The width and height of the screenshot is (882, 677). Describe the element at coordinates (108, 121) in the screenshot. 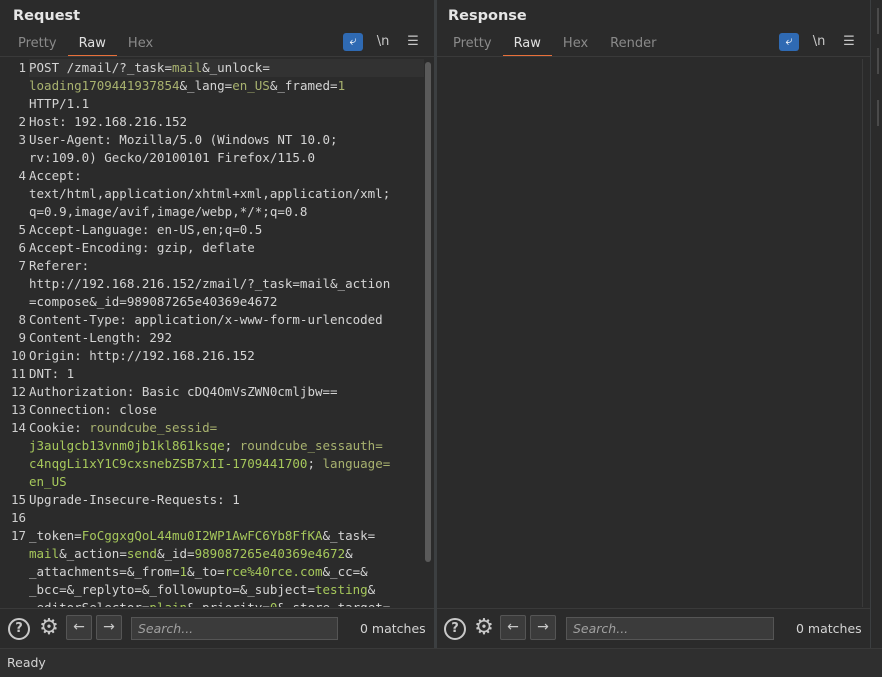

I see `code-token: Host: 192.168.216.152` at that location.